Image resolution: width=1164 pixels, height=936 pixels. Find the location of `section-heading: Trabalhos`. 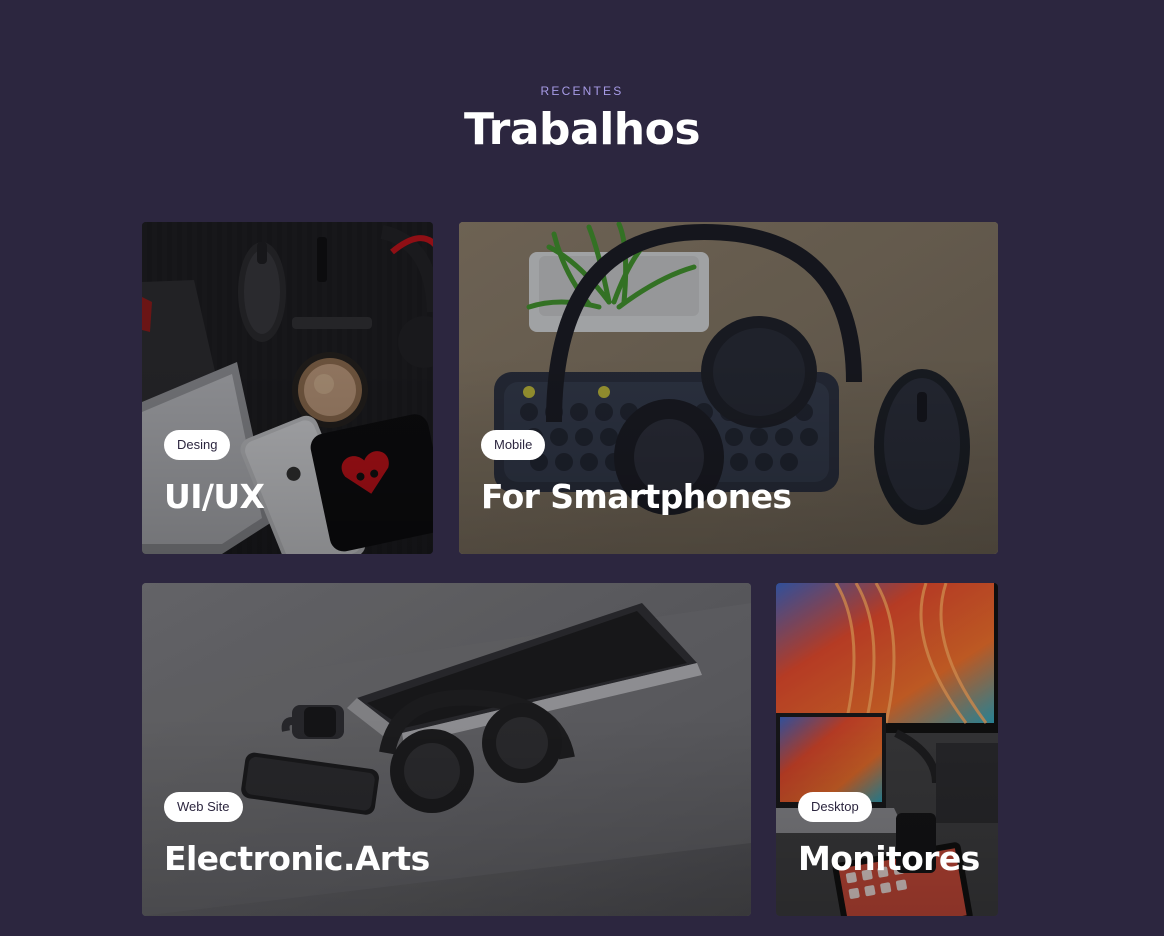

section-heading: Trabalhos is located at coordinates (582, 129).